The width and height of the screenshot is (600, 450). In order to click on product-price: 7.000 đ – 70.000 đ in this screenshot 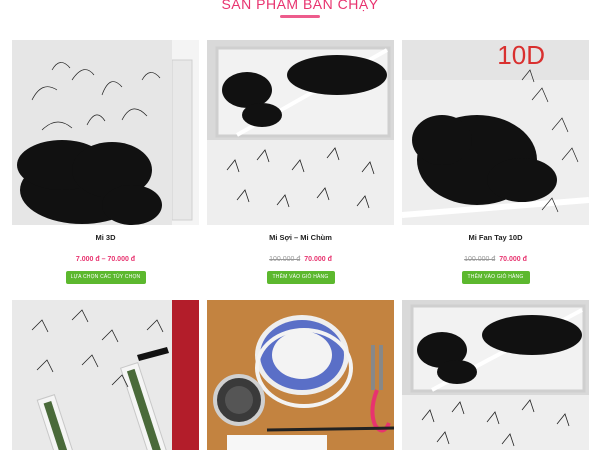, I will do `click(105, 261)`.